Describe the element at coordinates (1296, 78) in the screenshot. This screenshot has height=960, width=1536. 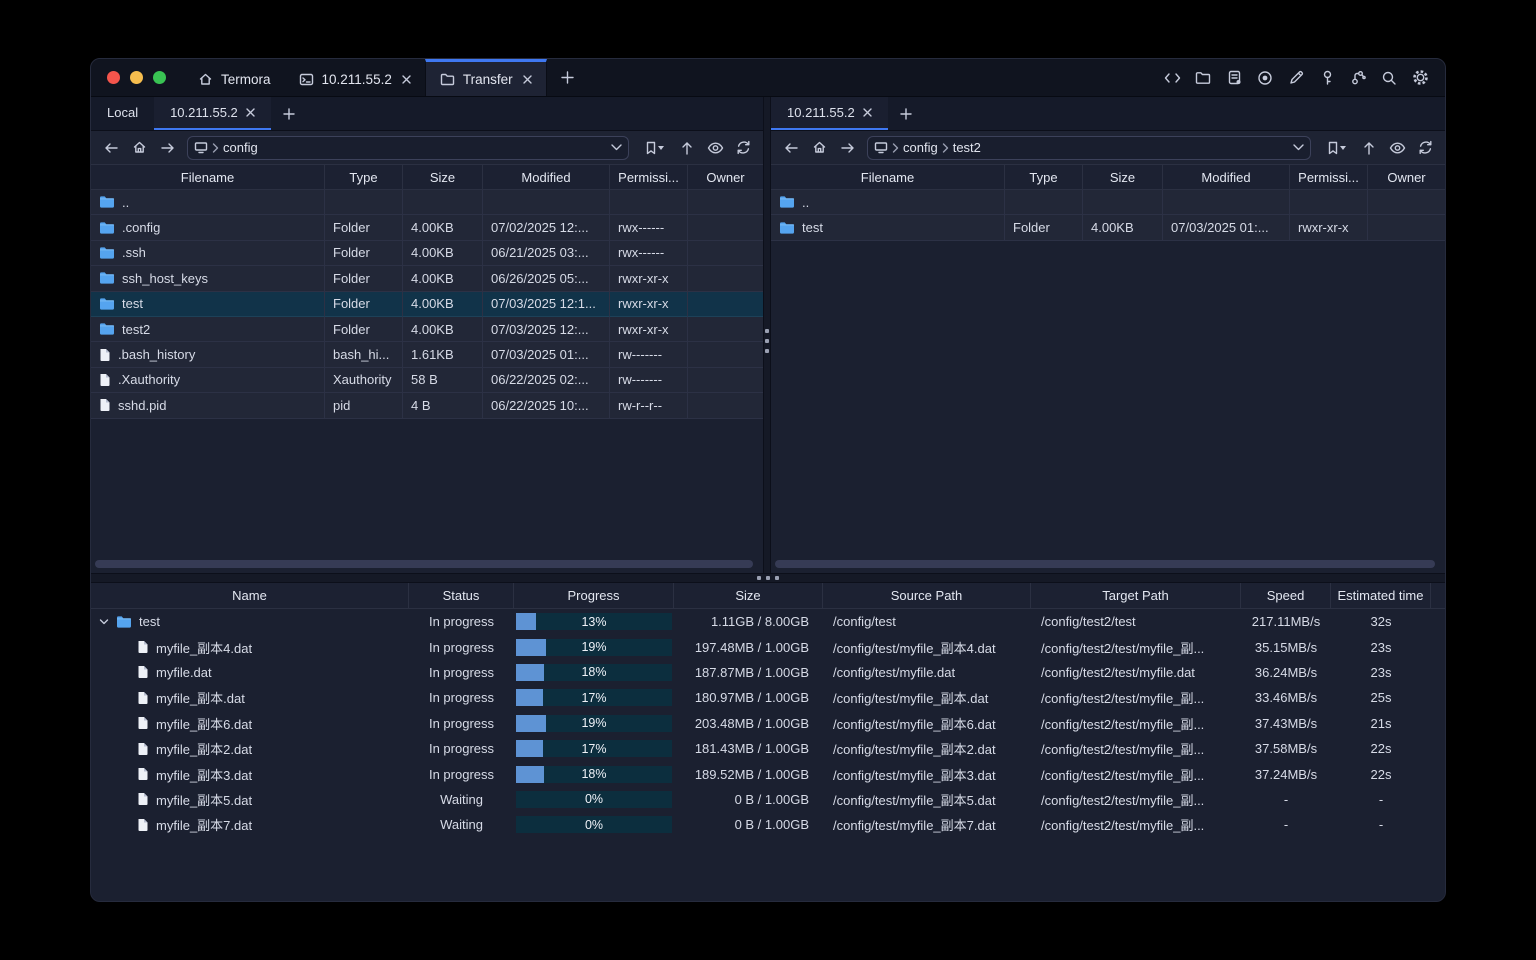
I see `edit-icon` at that location.